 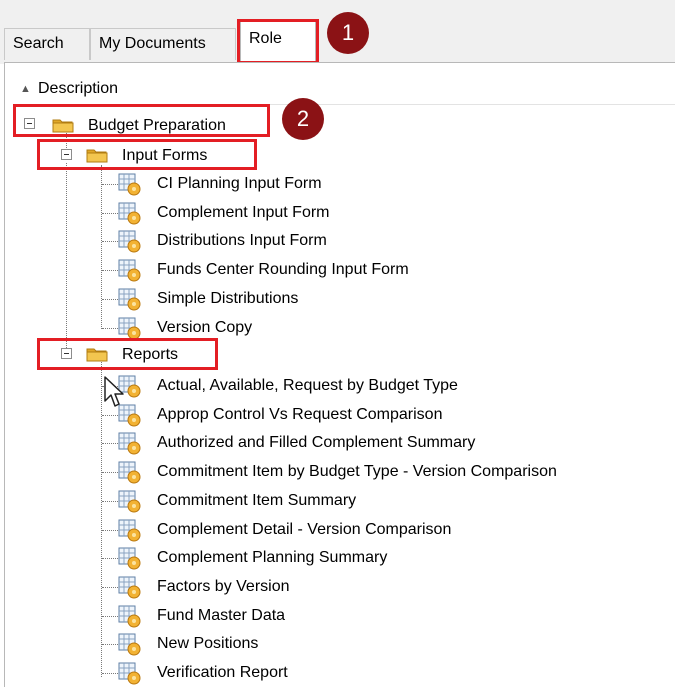 I want to click on sort-ascending-icon: ▲, so click(x=25, y=89).